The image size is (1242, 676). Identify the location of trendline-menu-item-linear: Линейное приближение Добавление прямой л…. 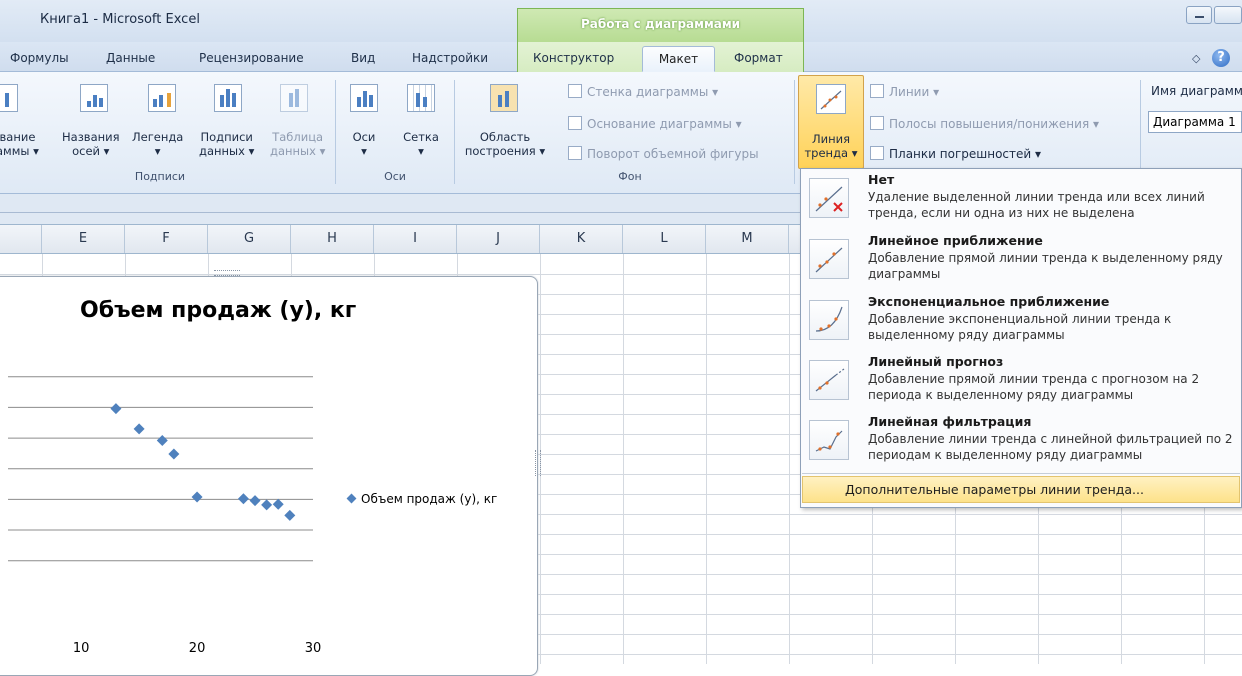
(1024, 261).